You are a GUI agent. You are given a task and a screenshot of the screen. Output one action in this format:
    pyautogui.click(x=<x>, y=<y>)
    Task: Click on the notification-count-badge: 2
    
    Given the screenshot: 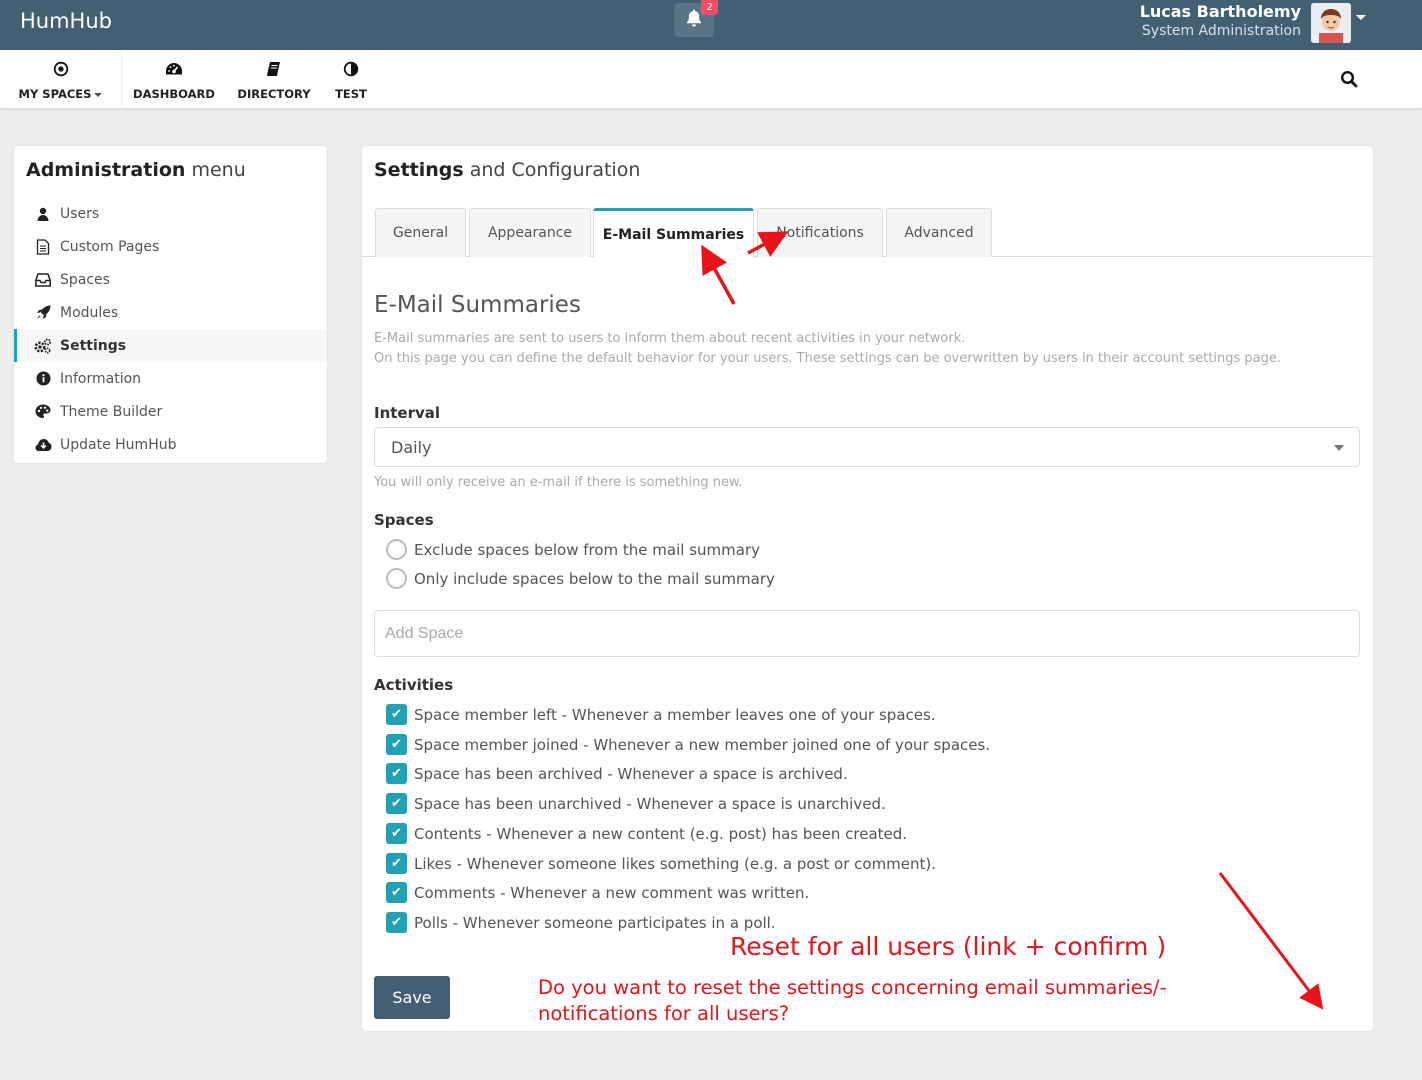 What is the action you would take?
    pyautogui.click(x=709, y=7)
    